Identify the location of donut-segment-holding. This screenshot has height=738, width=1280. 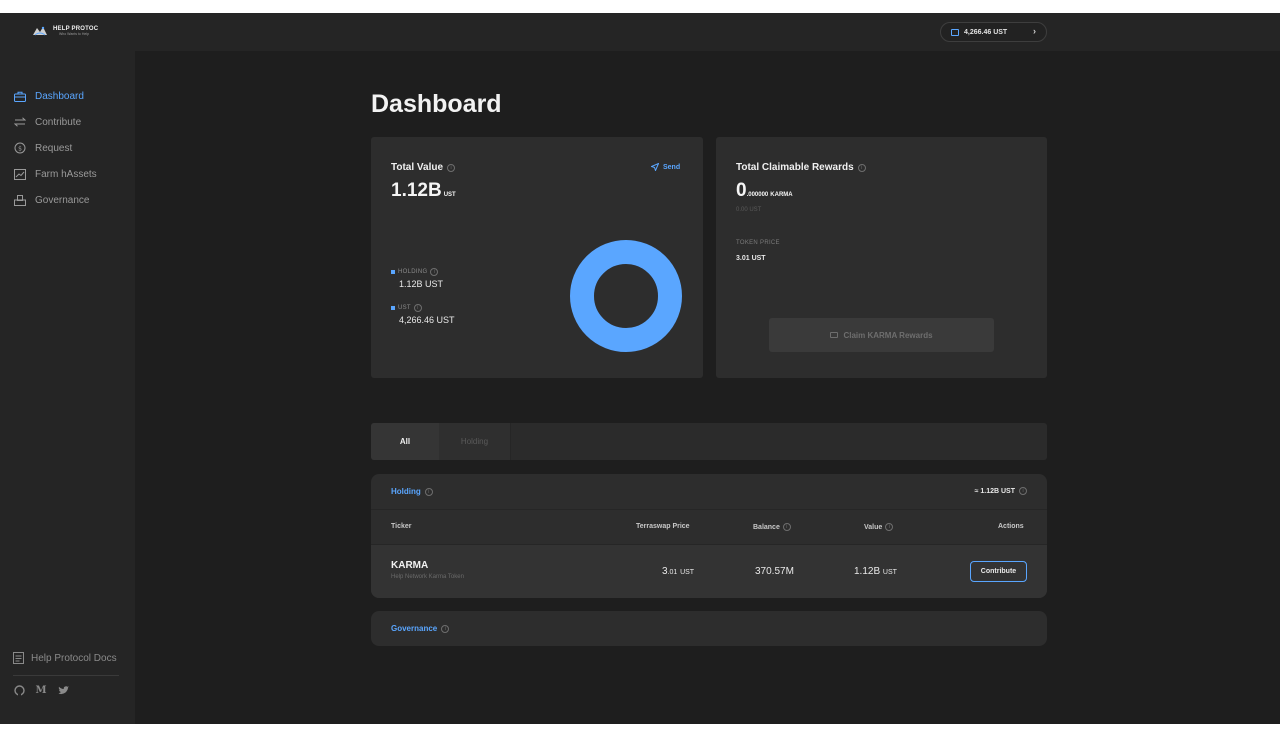
(626, 296).